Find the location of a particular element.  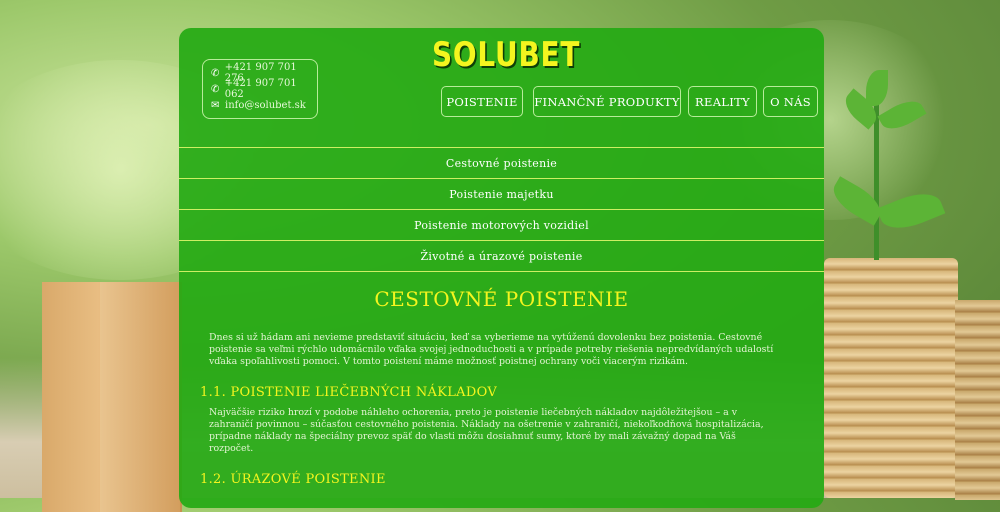

phone-number: +421 907 701 062 is located at coordinates (260, 89).